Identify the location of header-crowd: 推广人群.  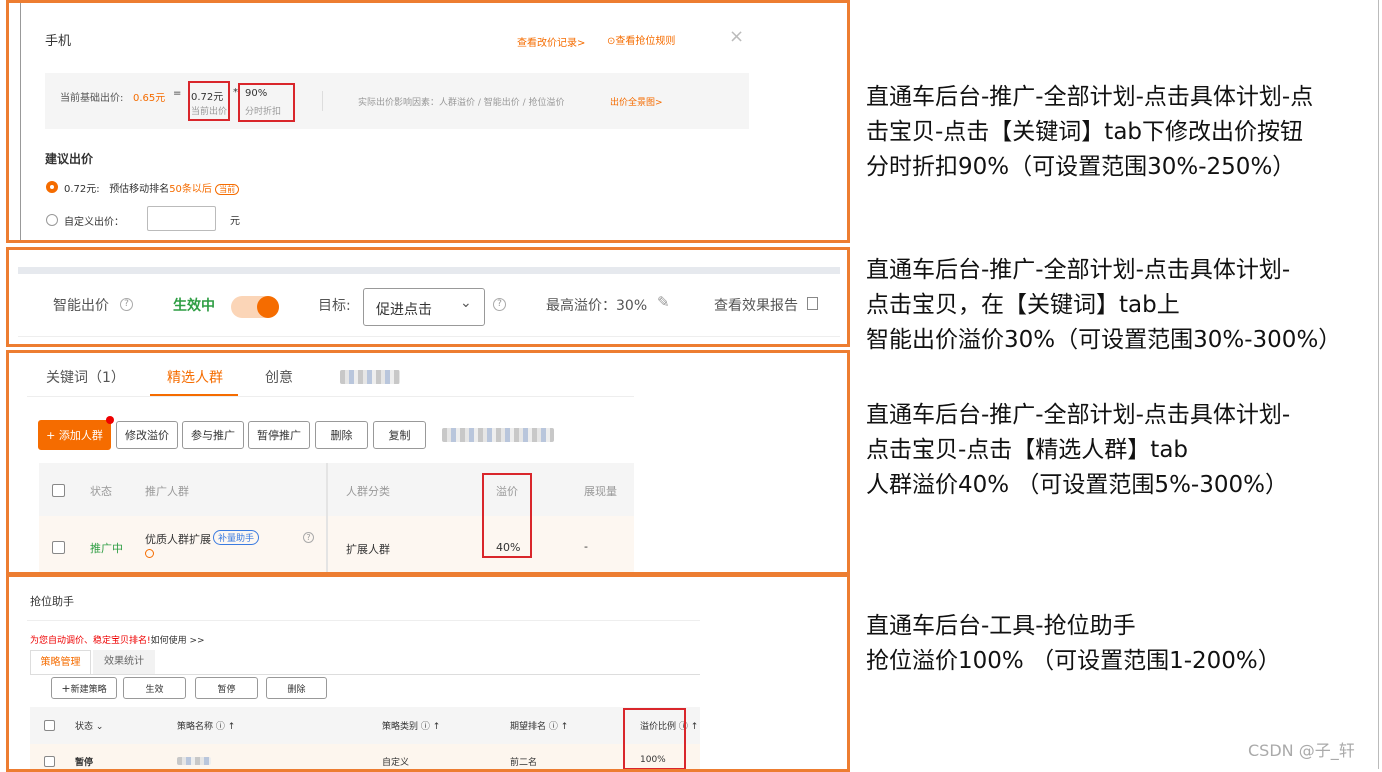
(167, 491).